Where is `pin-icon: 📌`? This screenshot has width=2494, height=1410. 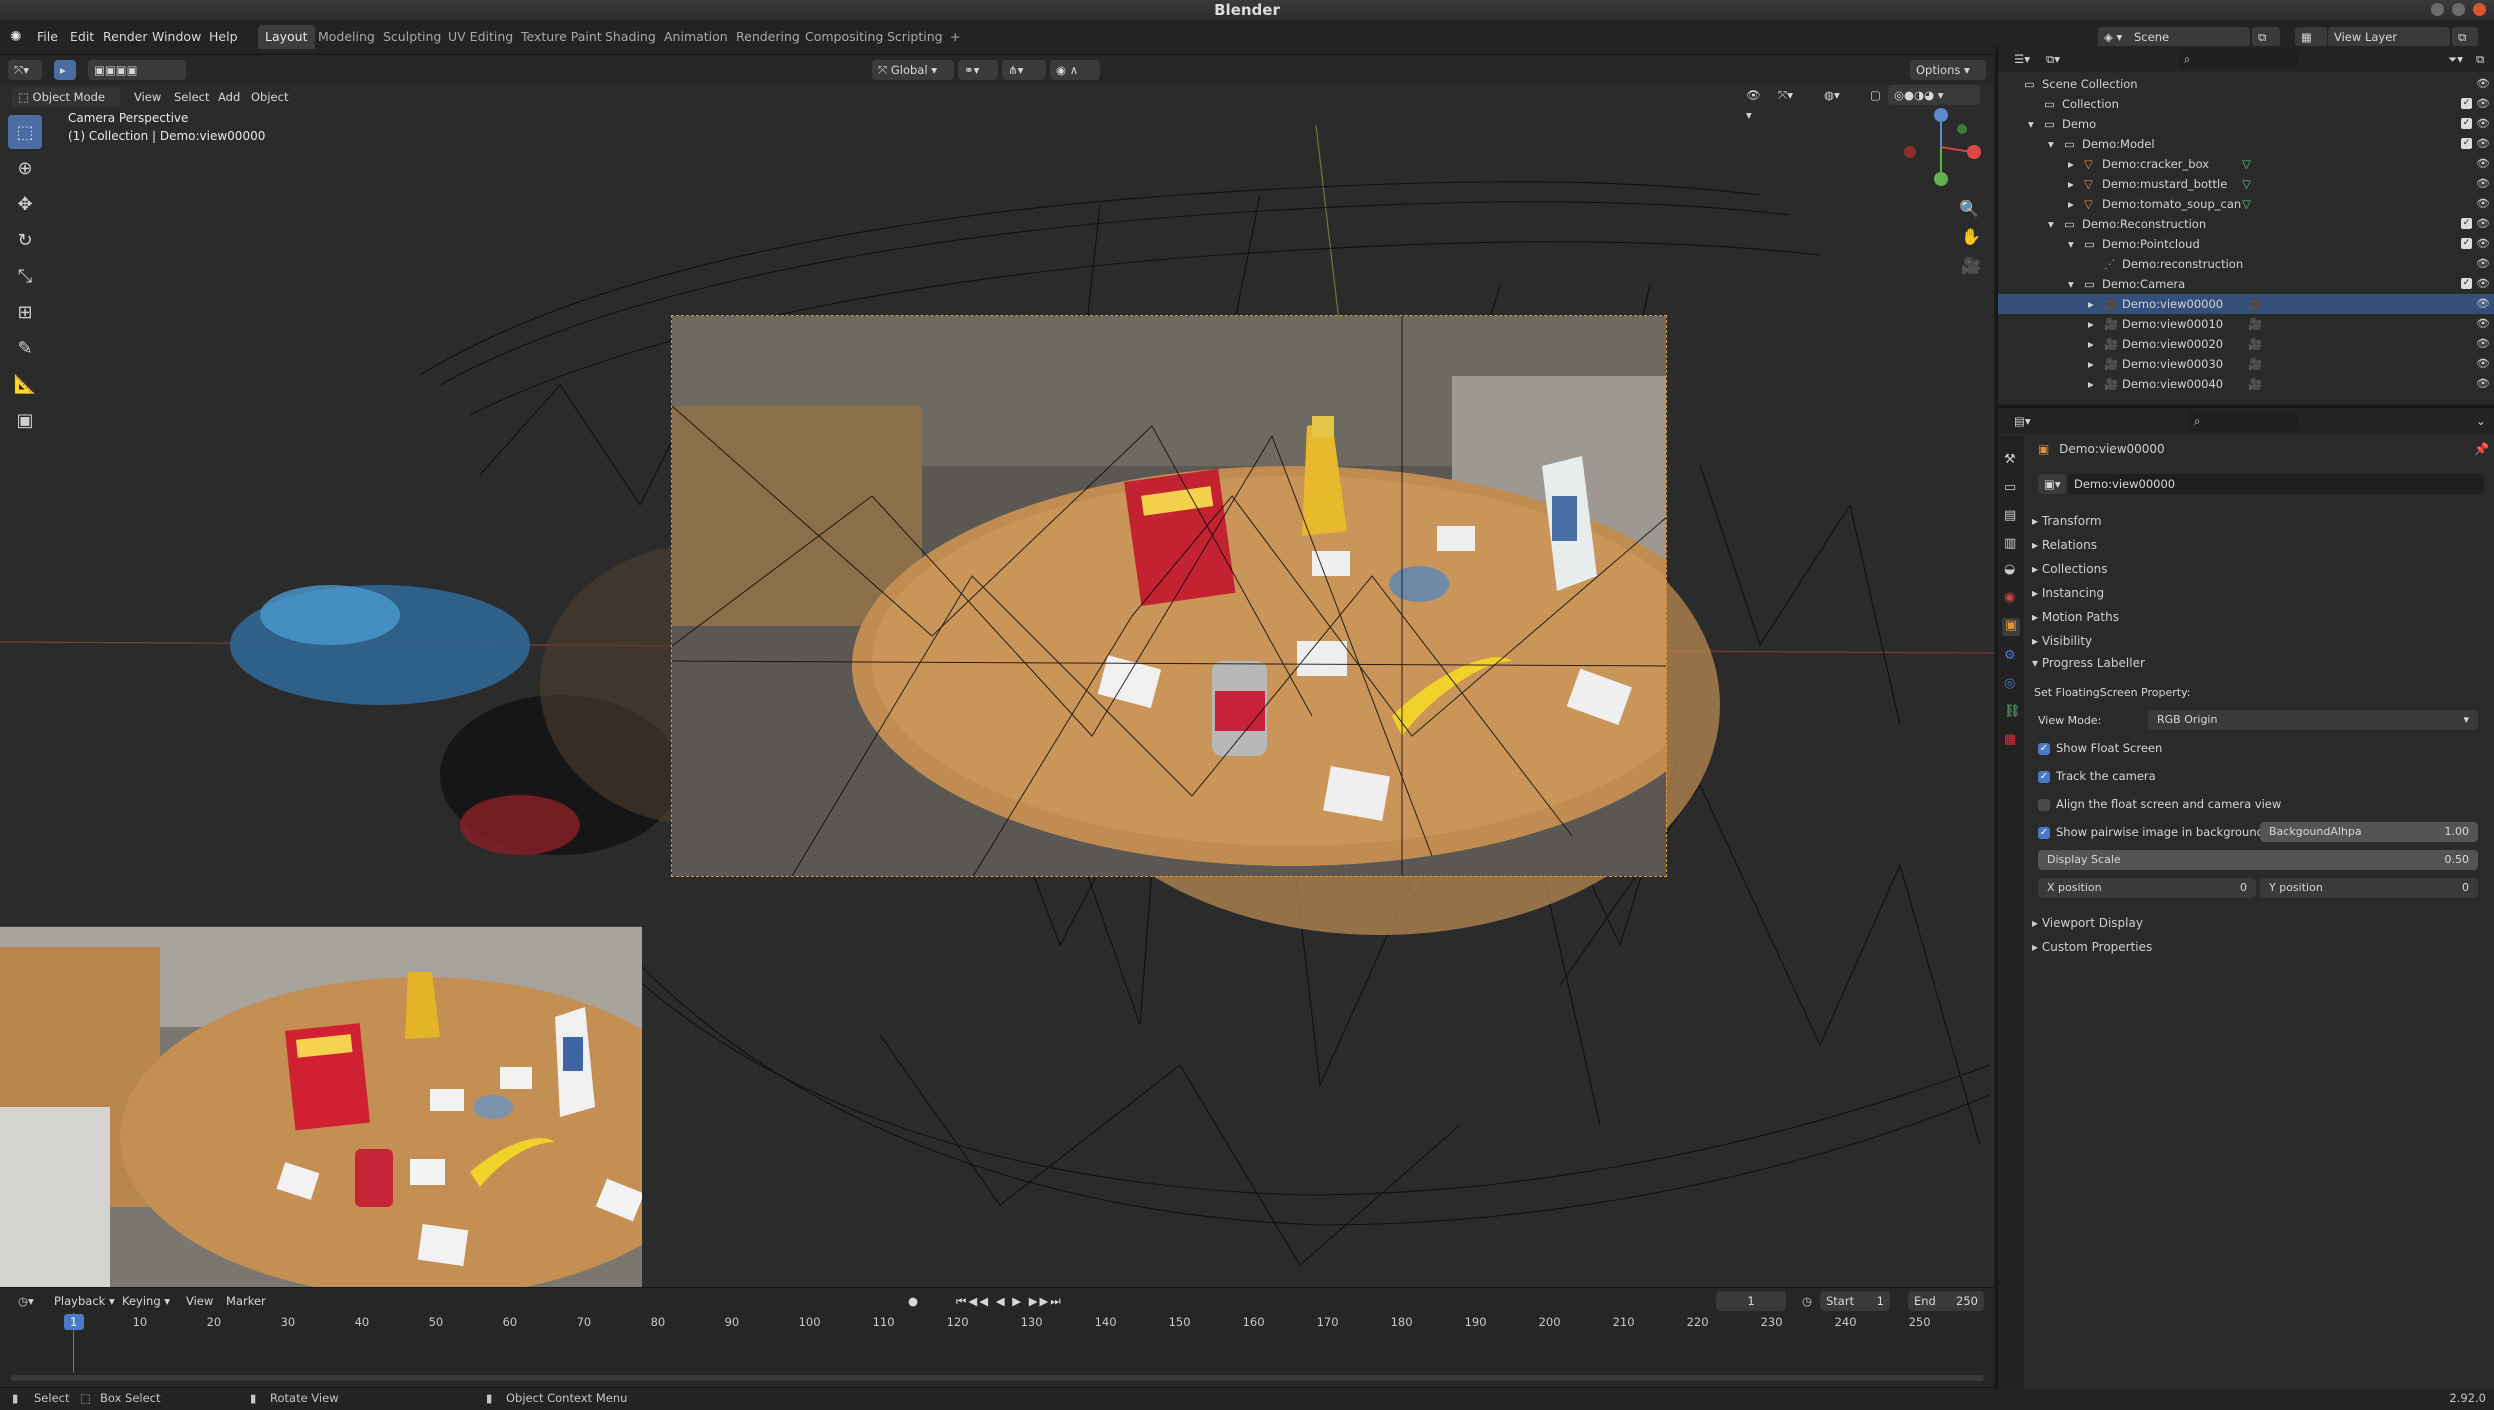 pin-icon: 📌 is located at coordinates (2481, 449).